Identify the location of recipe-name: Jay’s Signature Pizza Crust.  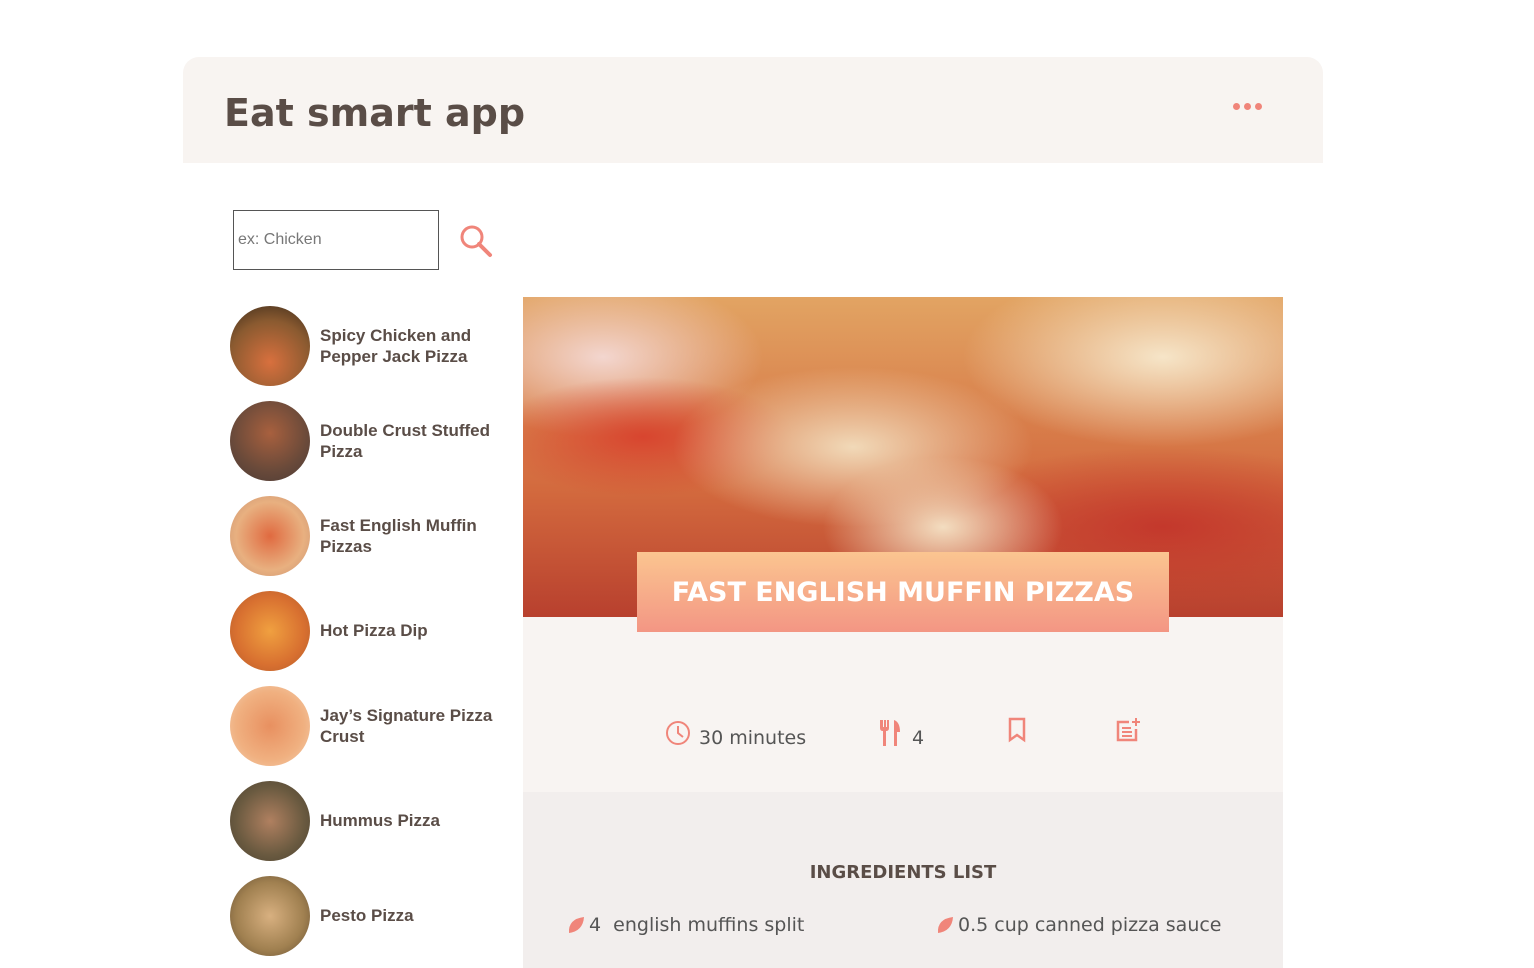
(406, 725).